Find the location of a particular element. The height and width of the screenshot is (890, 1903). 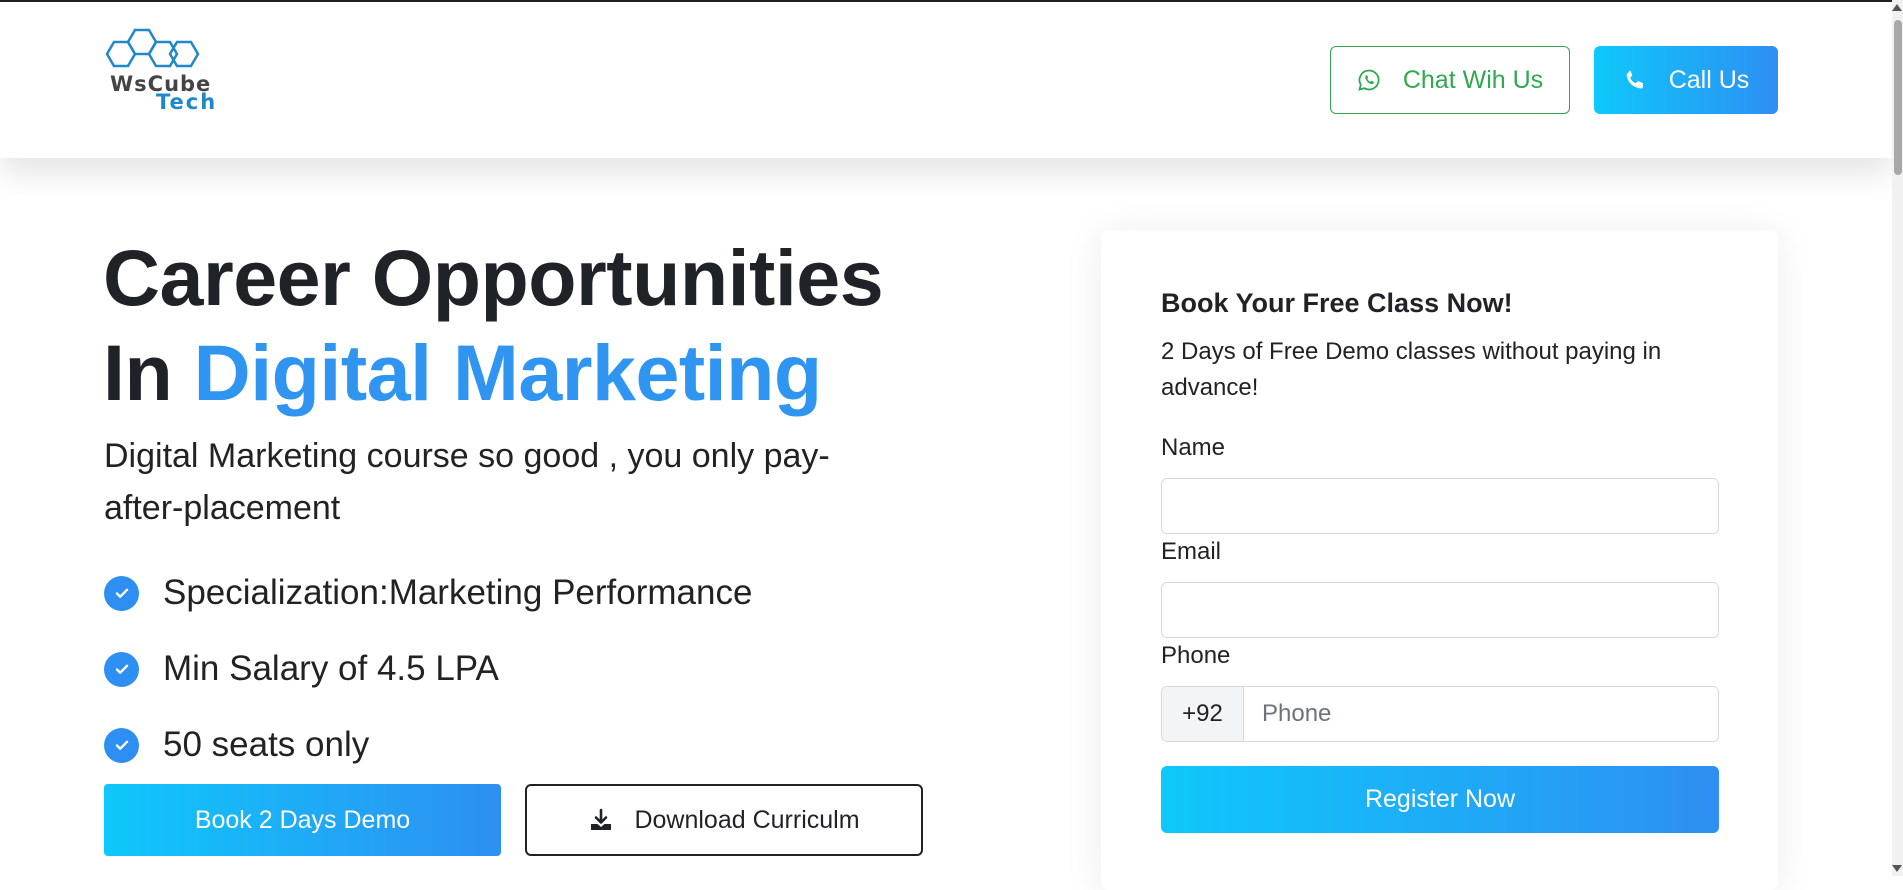

chat-button-label: Chat Wih Us is located at coordinates (1473, 79).